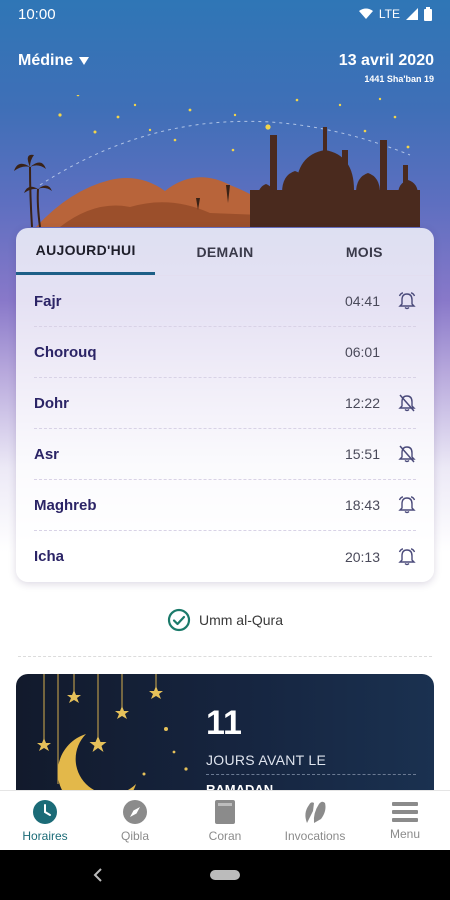 Image resolution: width=450 pixels, height=900 pixels. I want to click on tab-tomorrow: DEMAIN, so click(224, 251).